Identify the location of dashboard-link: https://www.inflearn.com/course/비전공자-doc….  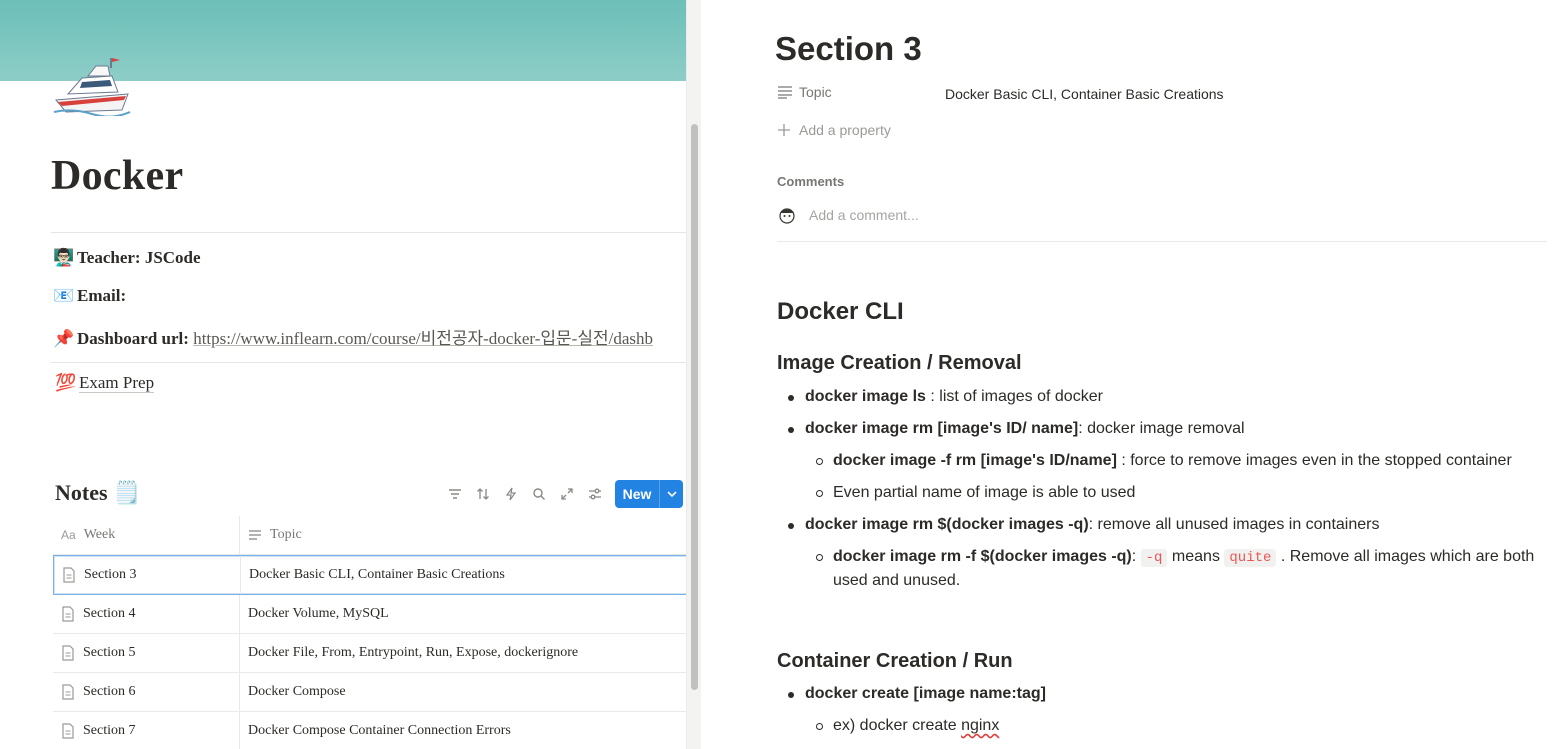
(423, 338).